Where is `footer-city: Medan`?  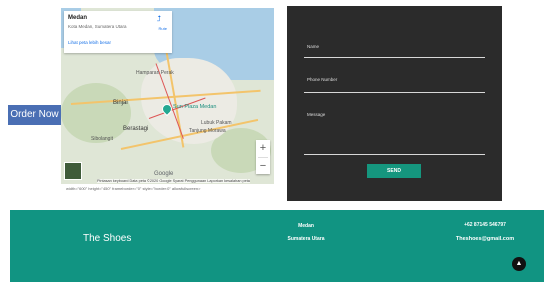
footer-city: Medan is located at coordinates (306, 226).